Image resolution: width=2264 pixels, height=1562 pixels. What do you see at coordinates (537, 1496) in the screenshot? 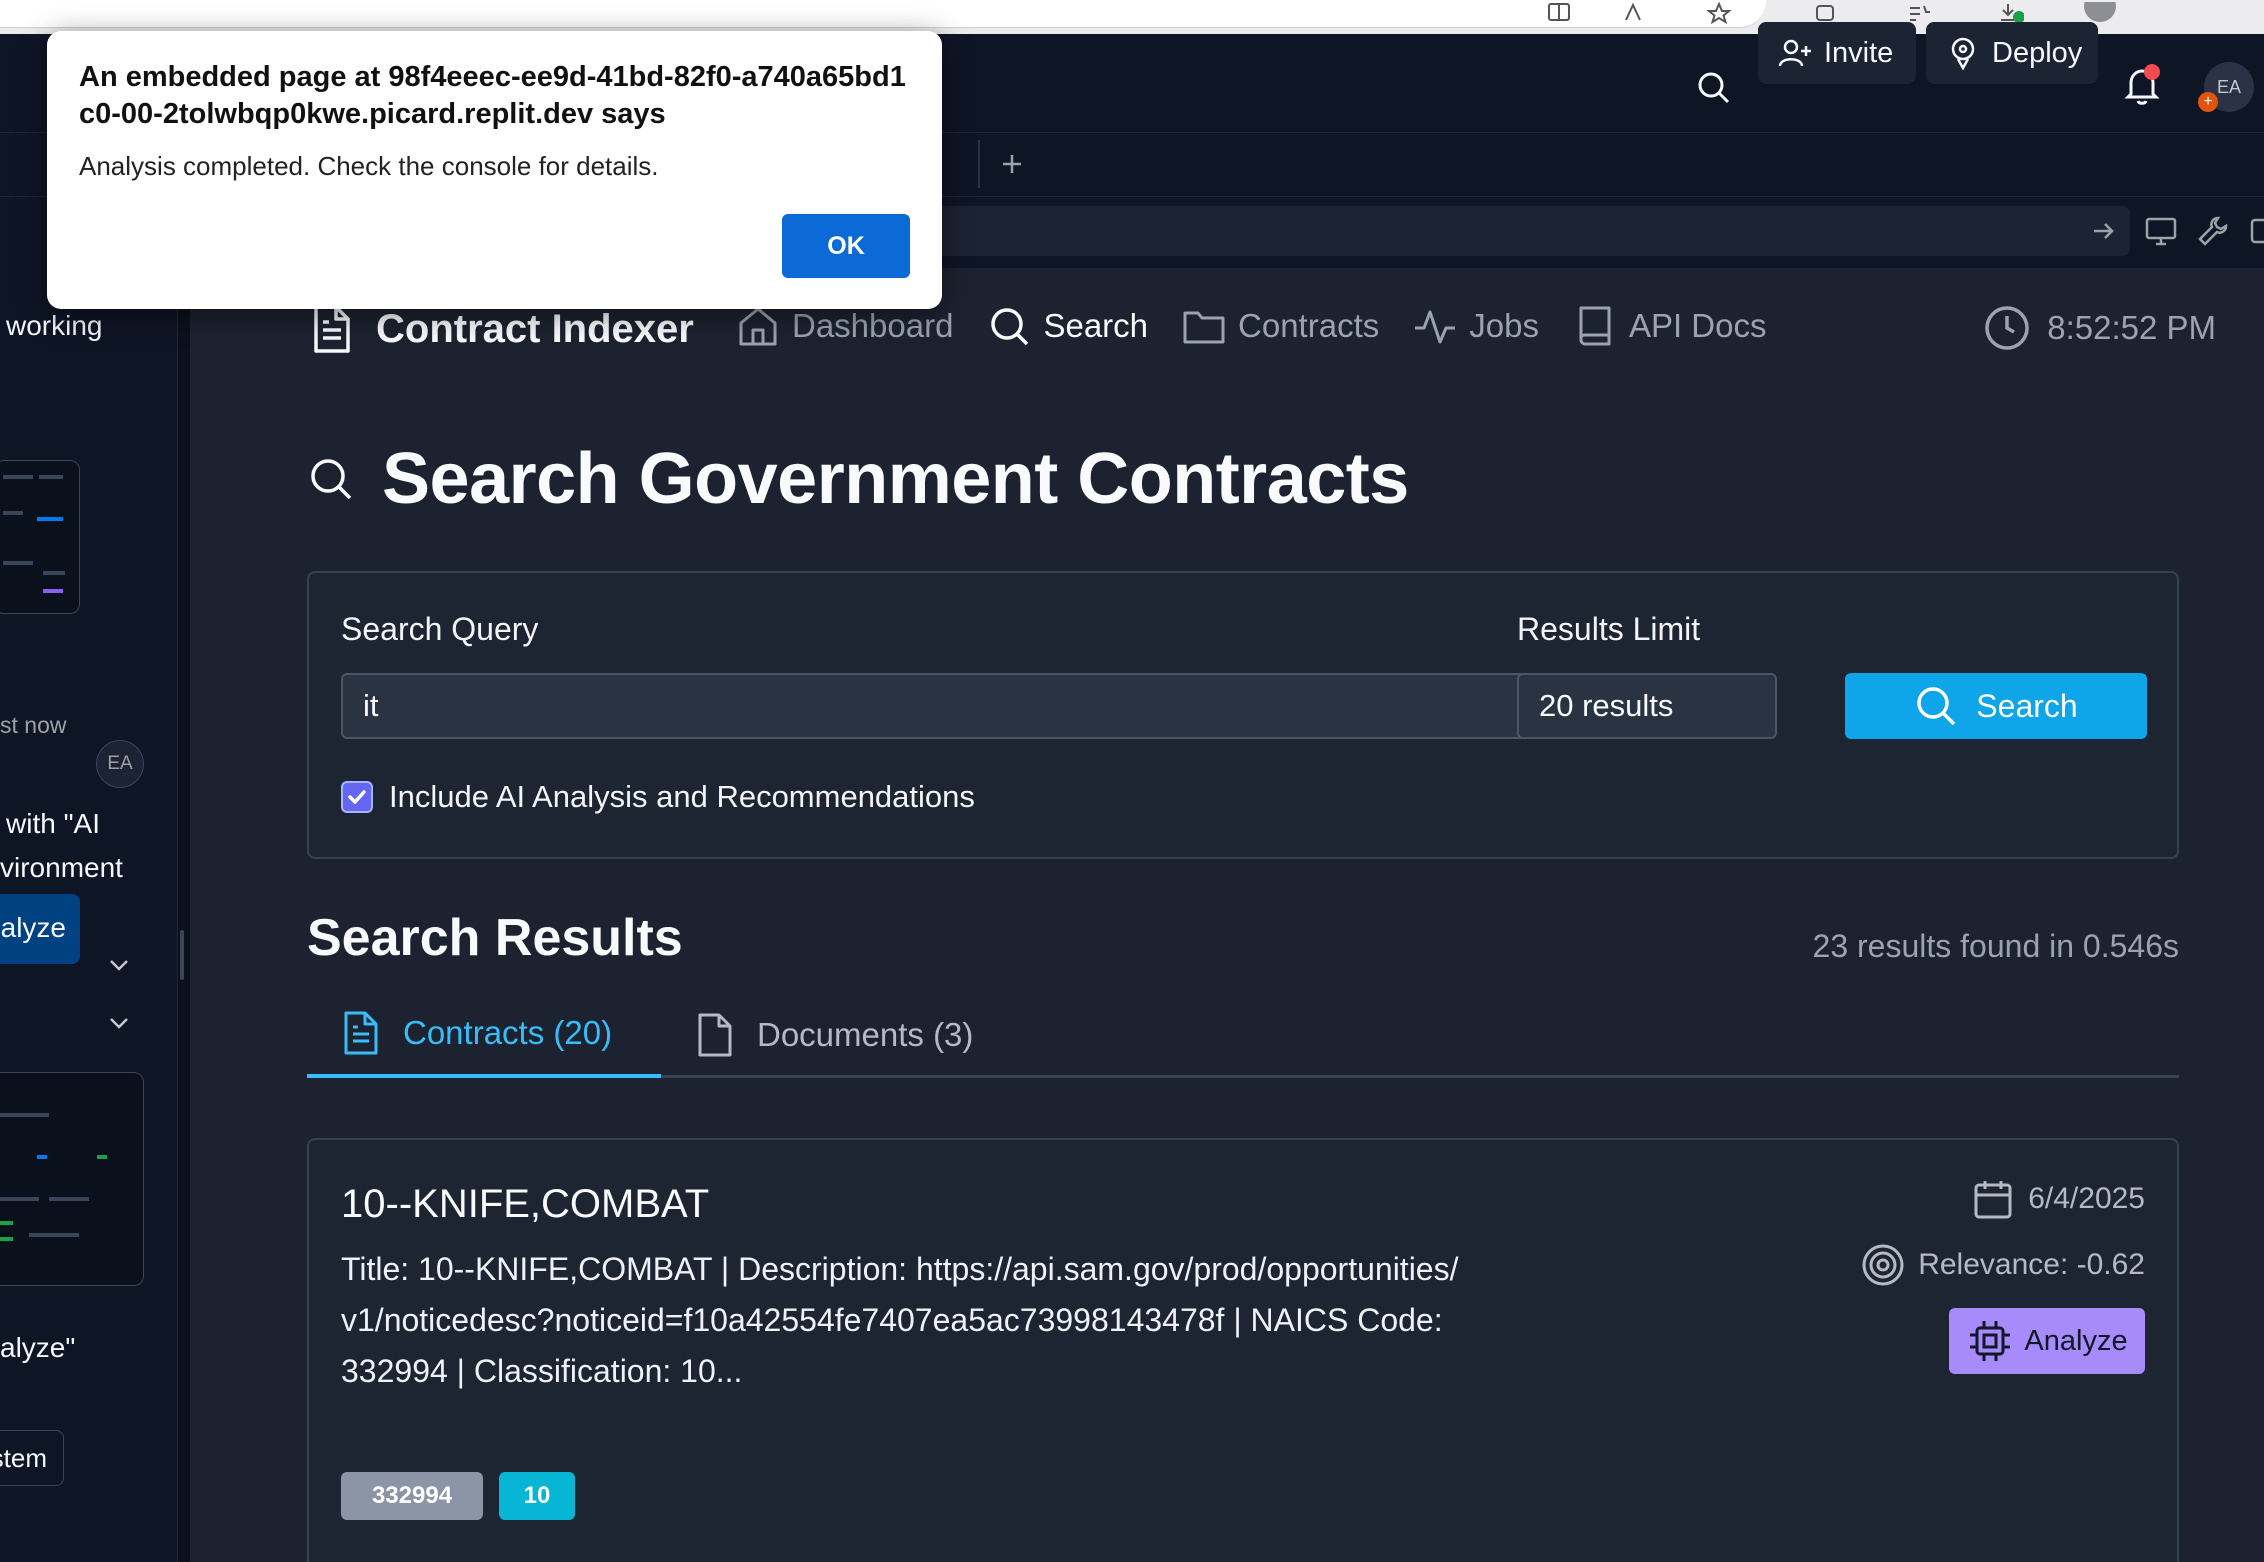
I see `classification-tag: 10` at bounding box center [537, 1496].